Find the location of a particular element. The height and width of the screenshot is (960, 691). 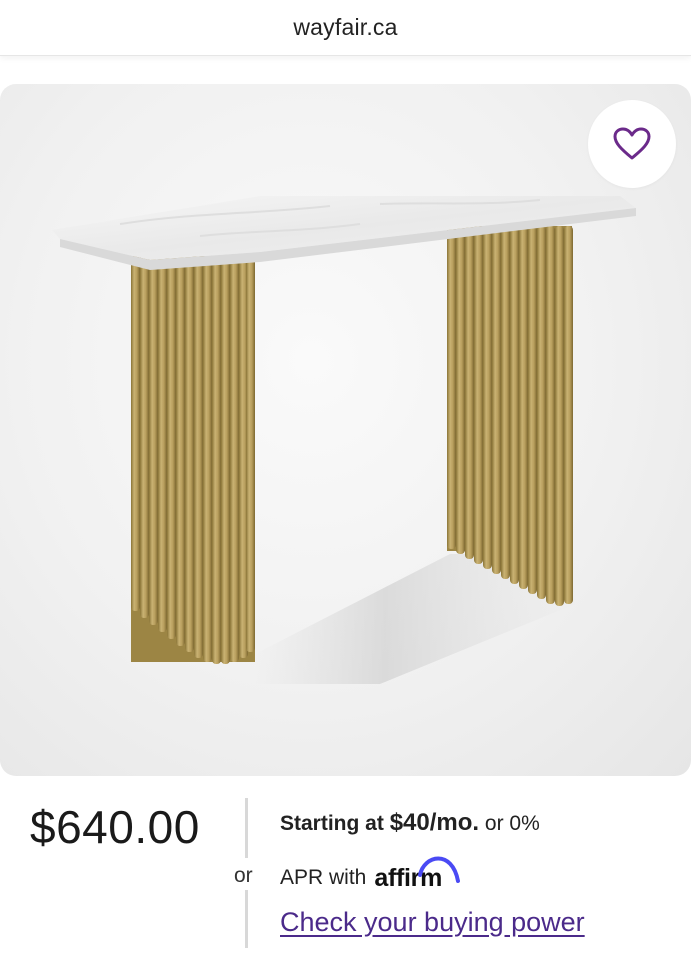

starting-at-label: Starting at is located at coordinates (332, 823).